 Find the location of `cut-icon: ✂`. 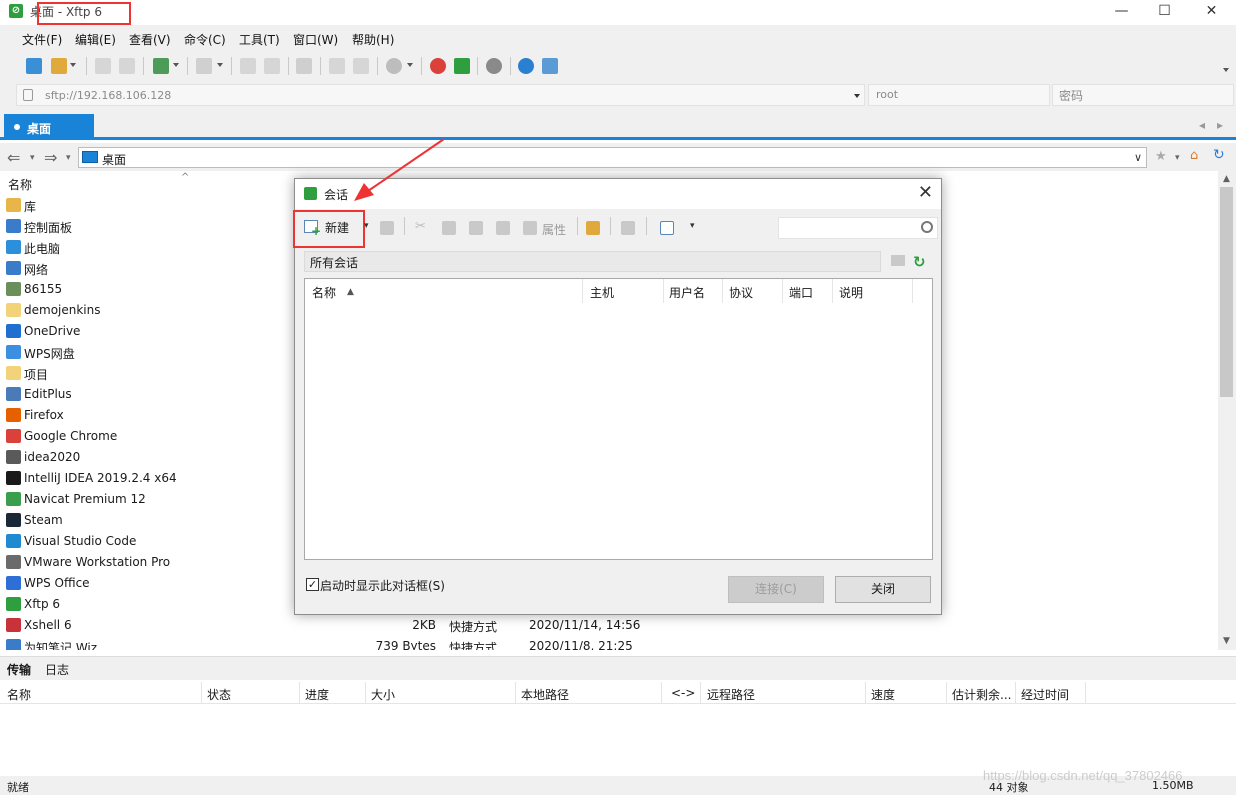

cut-icon: ✂ is located at coordinates (422, 226).